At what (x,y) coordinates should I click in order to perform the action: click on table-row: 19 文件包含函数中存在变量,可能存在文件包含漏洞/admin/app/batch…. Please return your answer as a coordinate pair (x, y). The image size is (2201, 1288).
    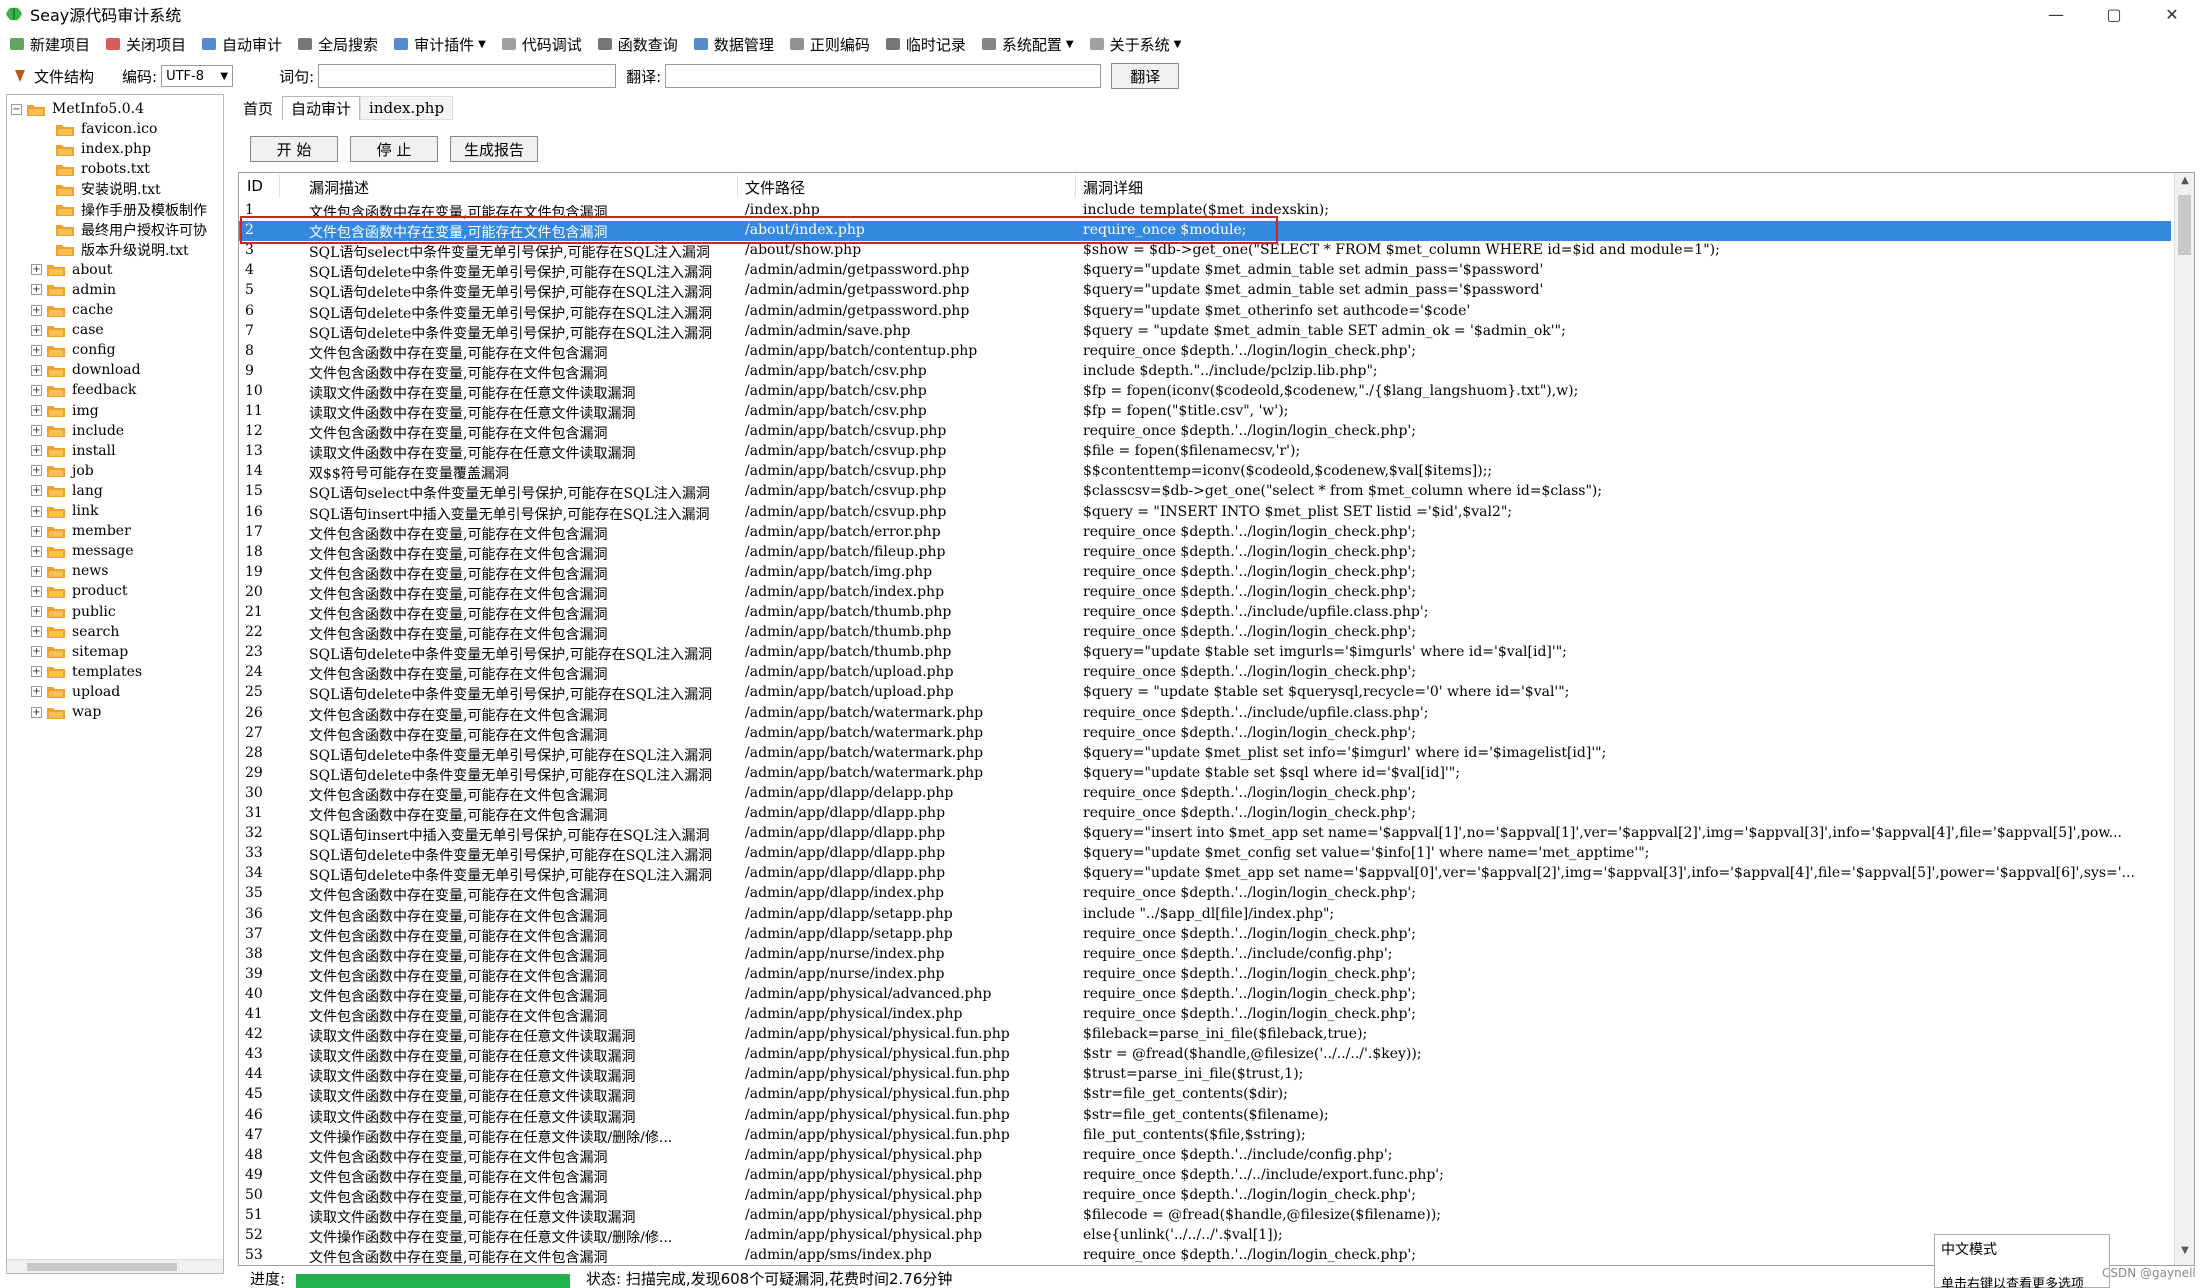
    Looking at the image, I should click on (1205, 573).